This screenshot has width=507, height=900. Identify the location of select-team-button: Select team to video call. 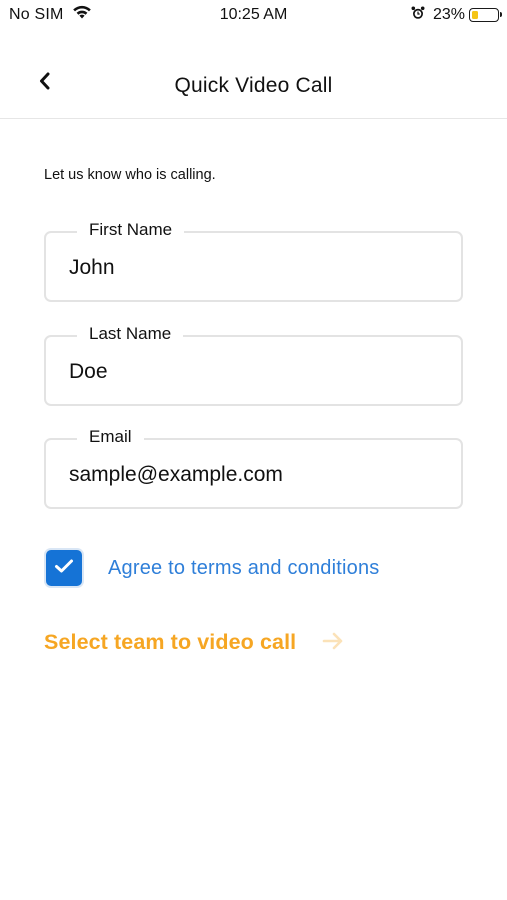
(194, 642).